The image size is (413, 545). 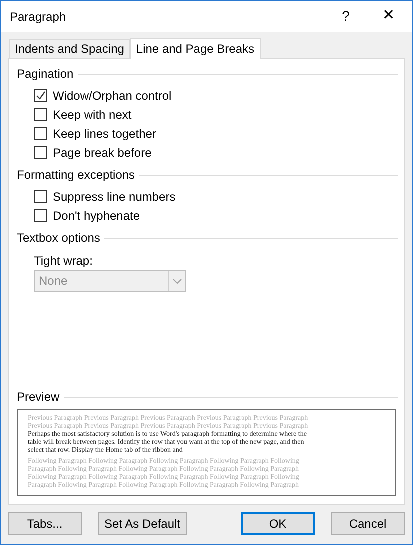 I want to click on section-title: Preview, so click(x=38, y=397).